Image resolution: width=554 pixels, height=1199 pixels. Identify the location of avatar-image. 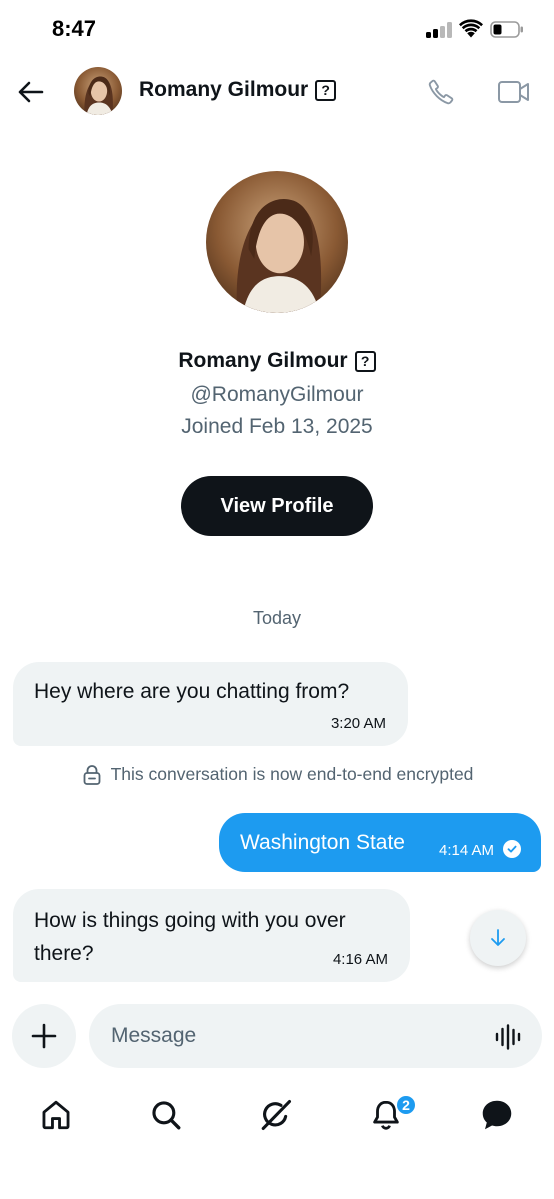
(98, 91).